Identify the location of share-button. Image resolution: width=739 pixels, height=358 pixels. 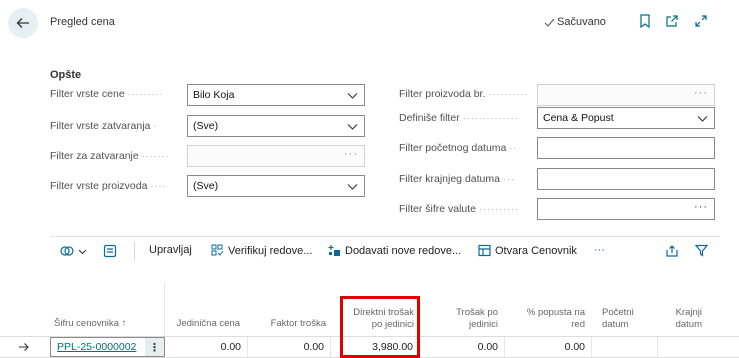
(672, 251).